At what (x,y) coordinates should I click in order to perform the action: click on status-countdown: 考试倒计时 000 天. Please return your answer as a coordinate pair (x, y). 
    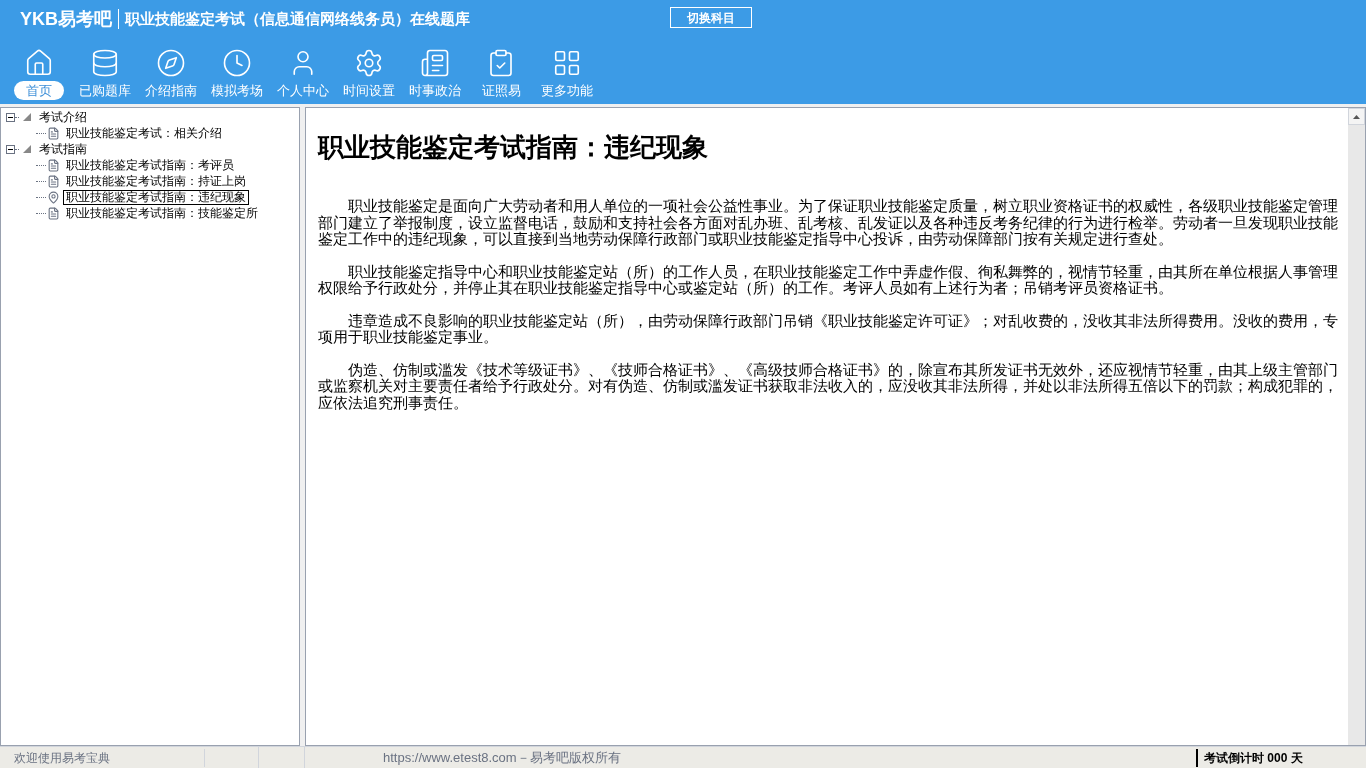
    Looking at the image, I should click on (1281, 757).